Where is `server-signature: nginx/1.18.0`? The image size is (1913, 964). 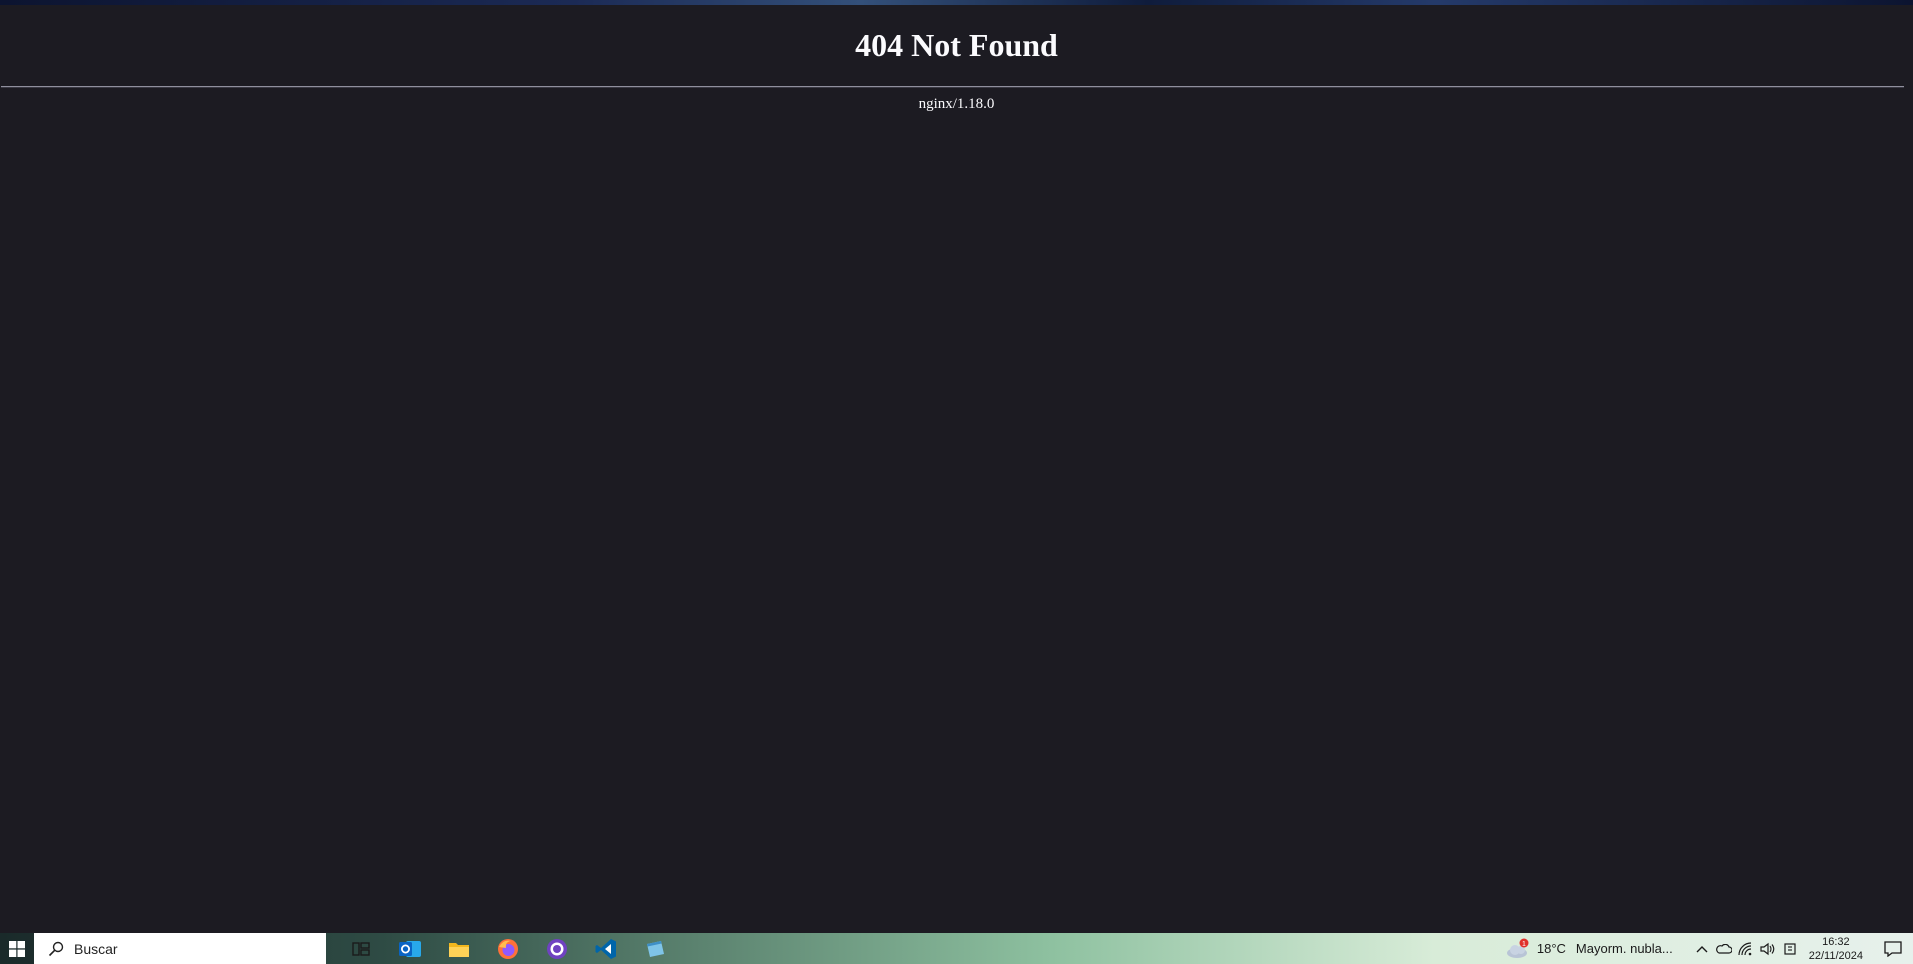
server-signature: nginx/1.18.0 is located at coordinates (956, 104).